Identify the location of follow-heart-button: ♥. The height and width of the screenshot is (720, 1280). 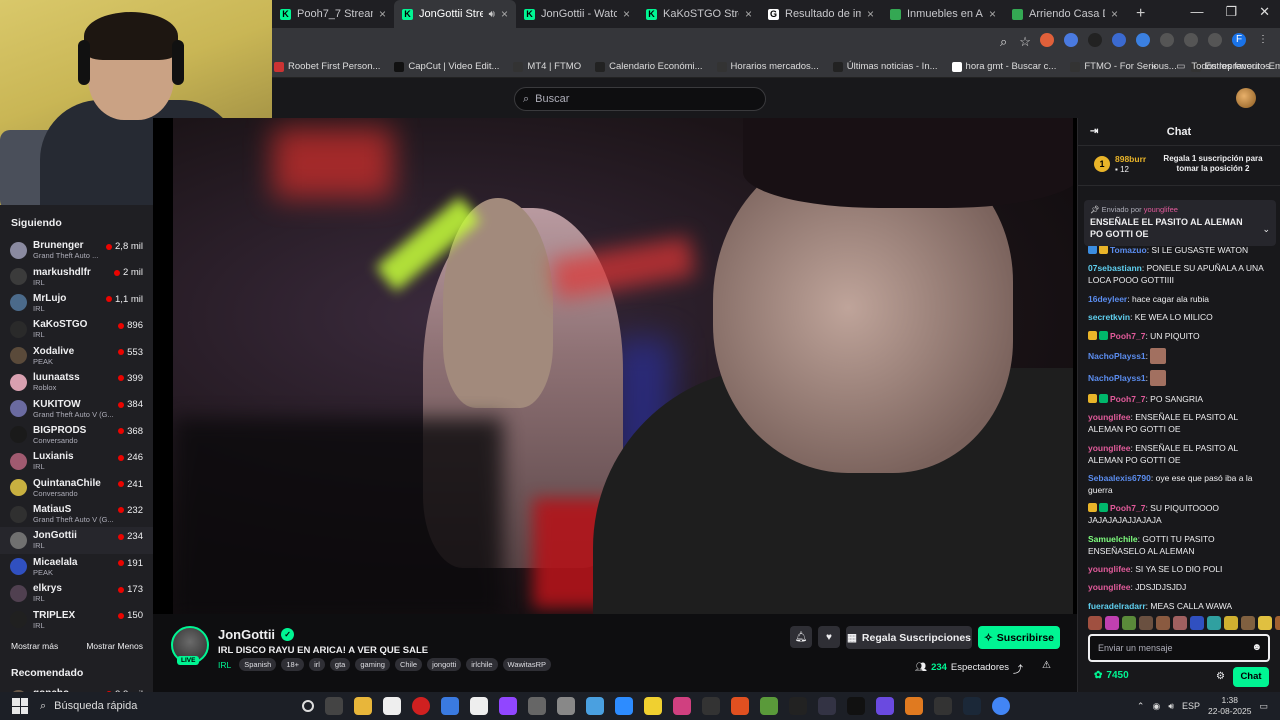
(829, 637).